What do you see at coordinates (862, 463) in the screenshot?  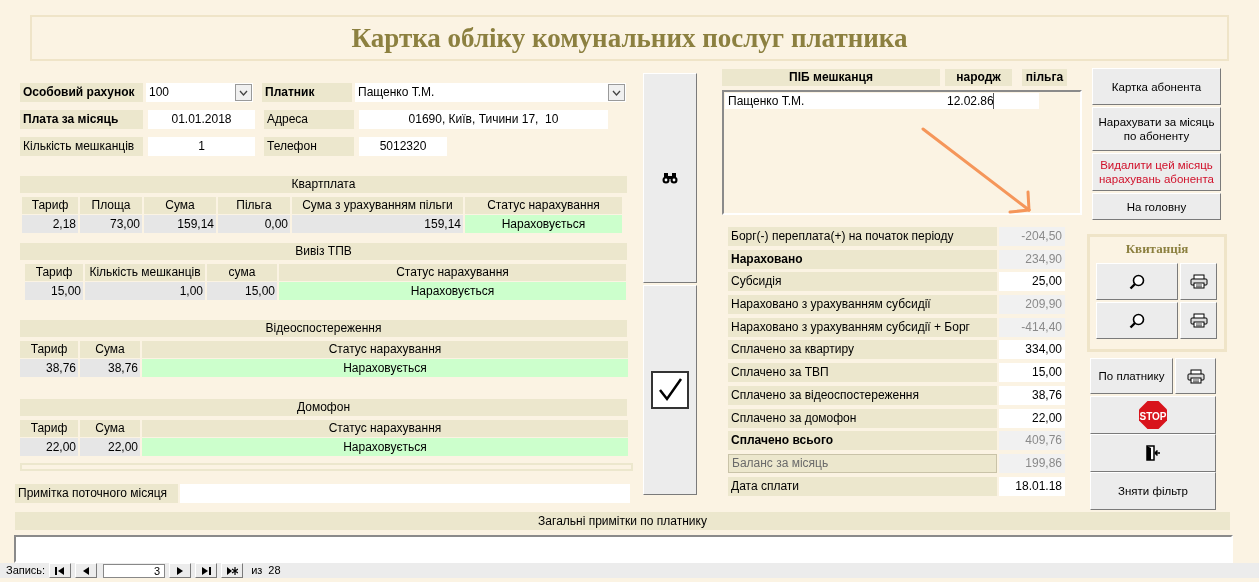 I see `summary-label: Баланс за місяць` at bounding box center [862, 463].